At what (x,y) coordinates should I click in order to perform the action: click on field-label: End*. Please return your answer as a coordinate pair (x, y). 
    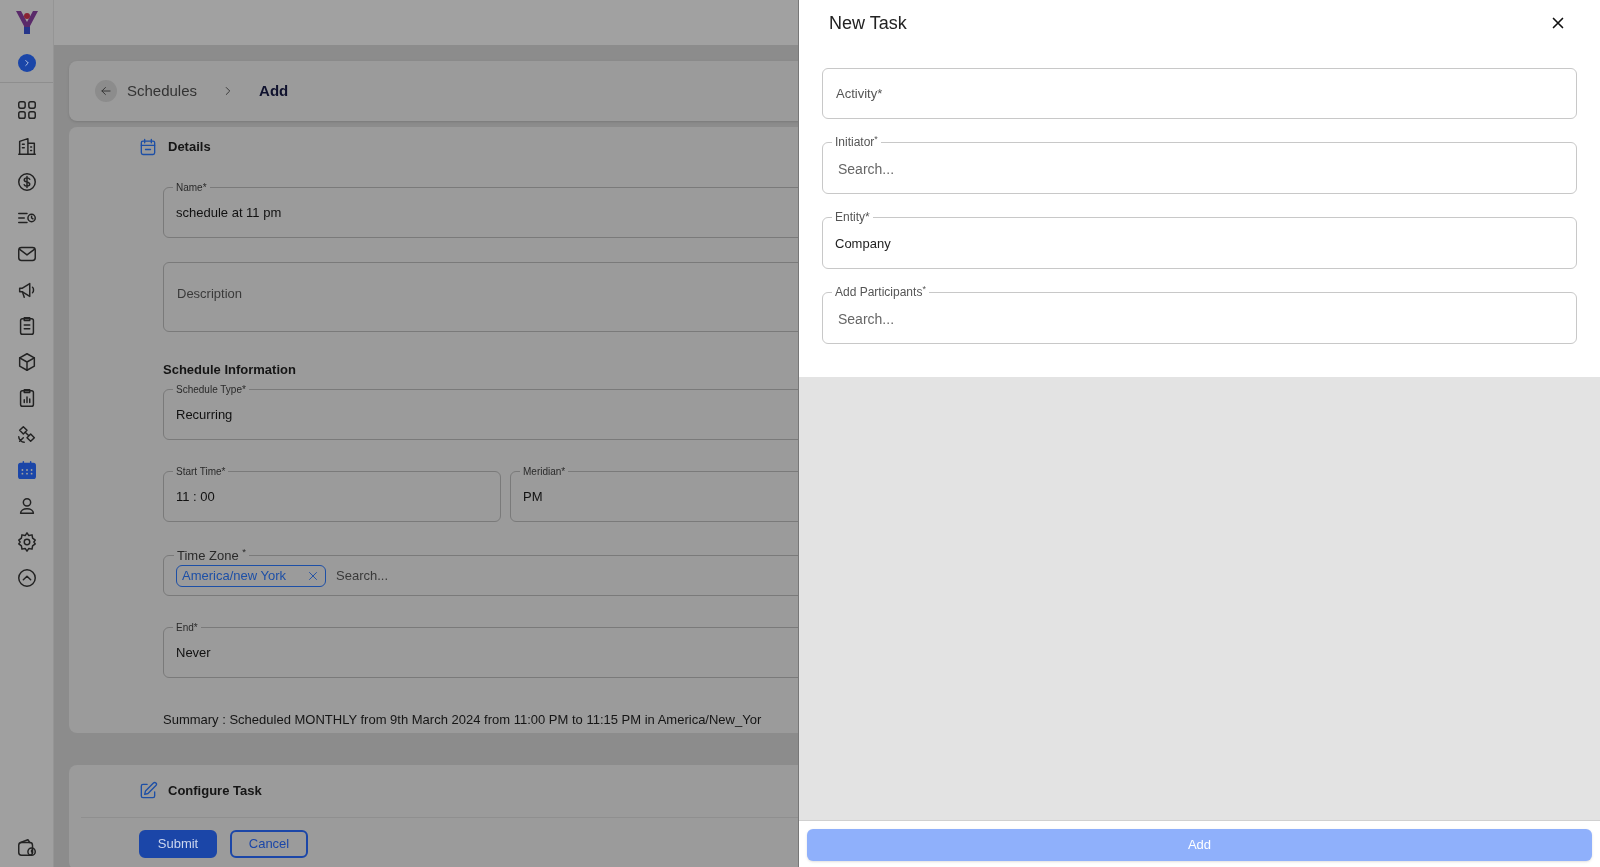
    Looking at the image, I should click on (187, 628).